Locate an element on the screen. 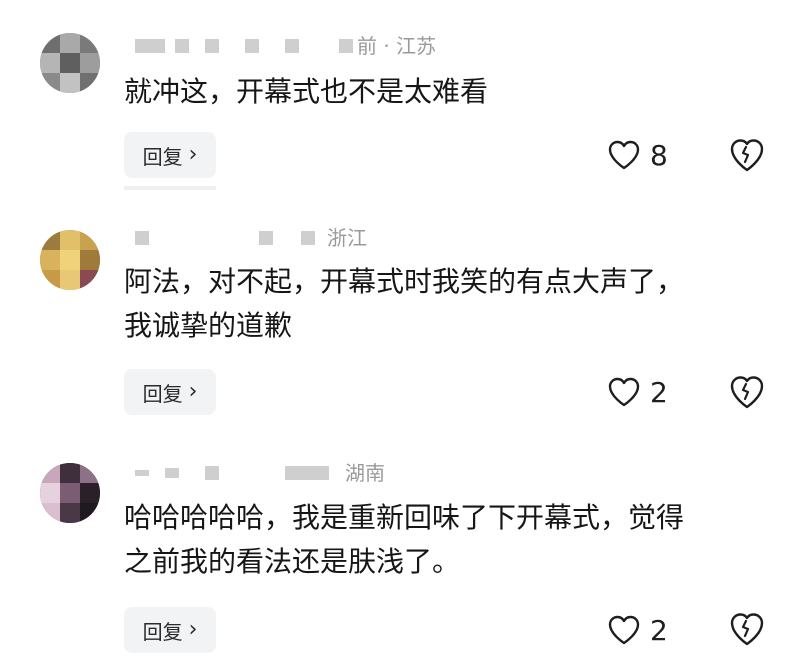 Image resolution: width=800 pixels, height=667 pixels. like-button: 8 is located at coordinates (638, 155).